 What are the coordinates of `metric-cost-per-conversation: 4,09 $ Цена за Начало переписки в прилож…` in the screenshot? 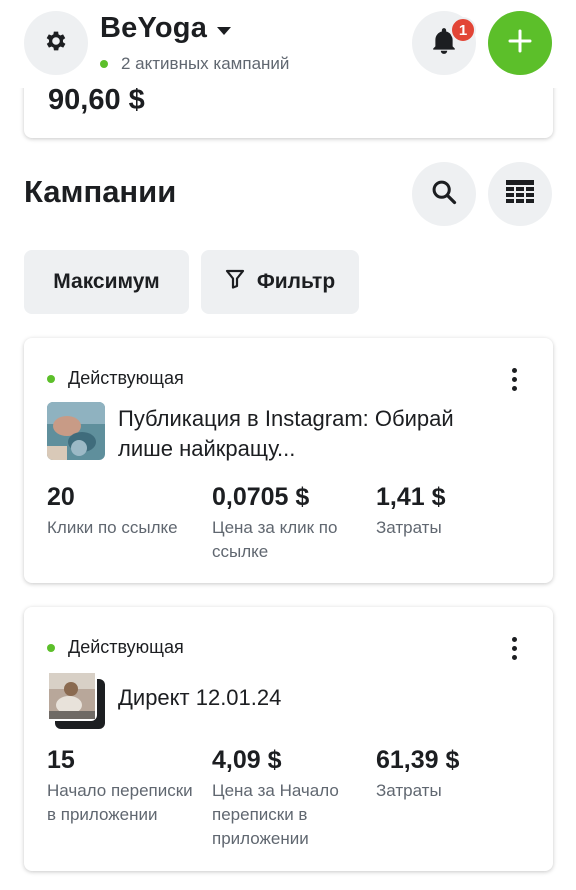 It's located at (287, 798).